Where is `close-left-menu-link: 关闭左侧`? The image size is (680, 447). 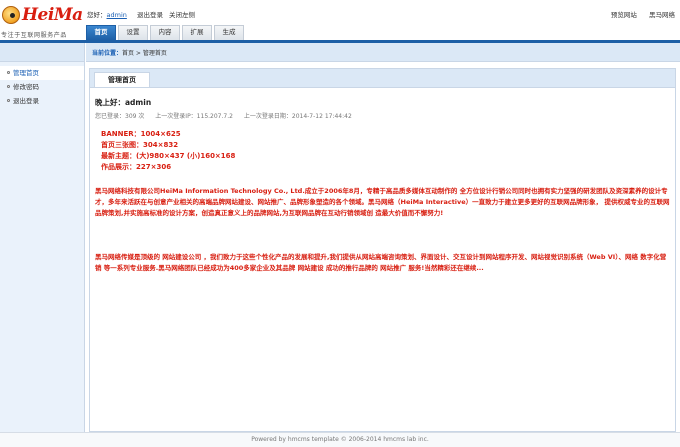 close-left-menu-link: 关闭左侧 is located at coordinates (182, 15).